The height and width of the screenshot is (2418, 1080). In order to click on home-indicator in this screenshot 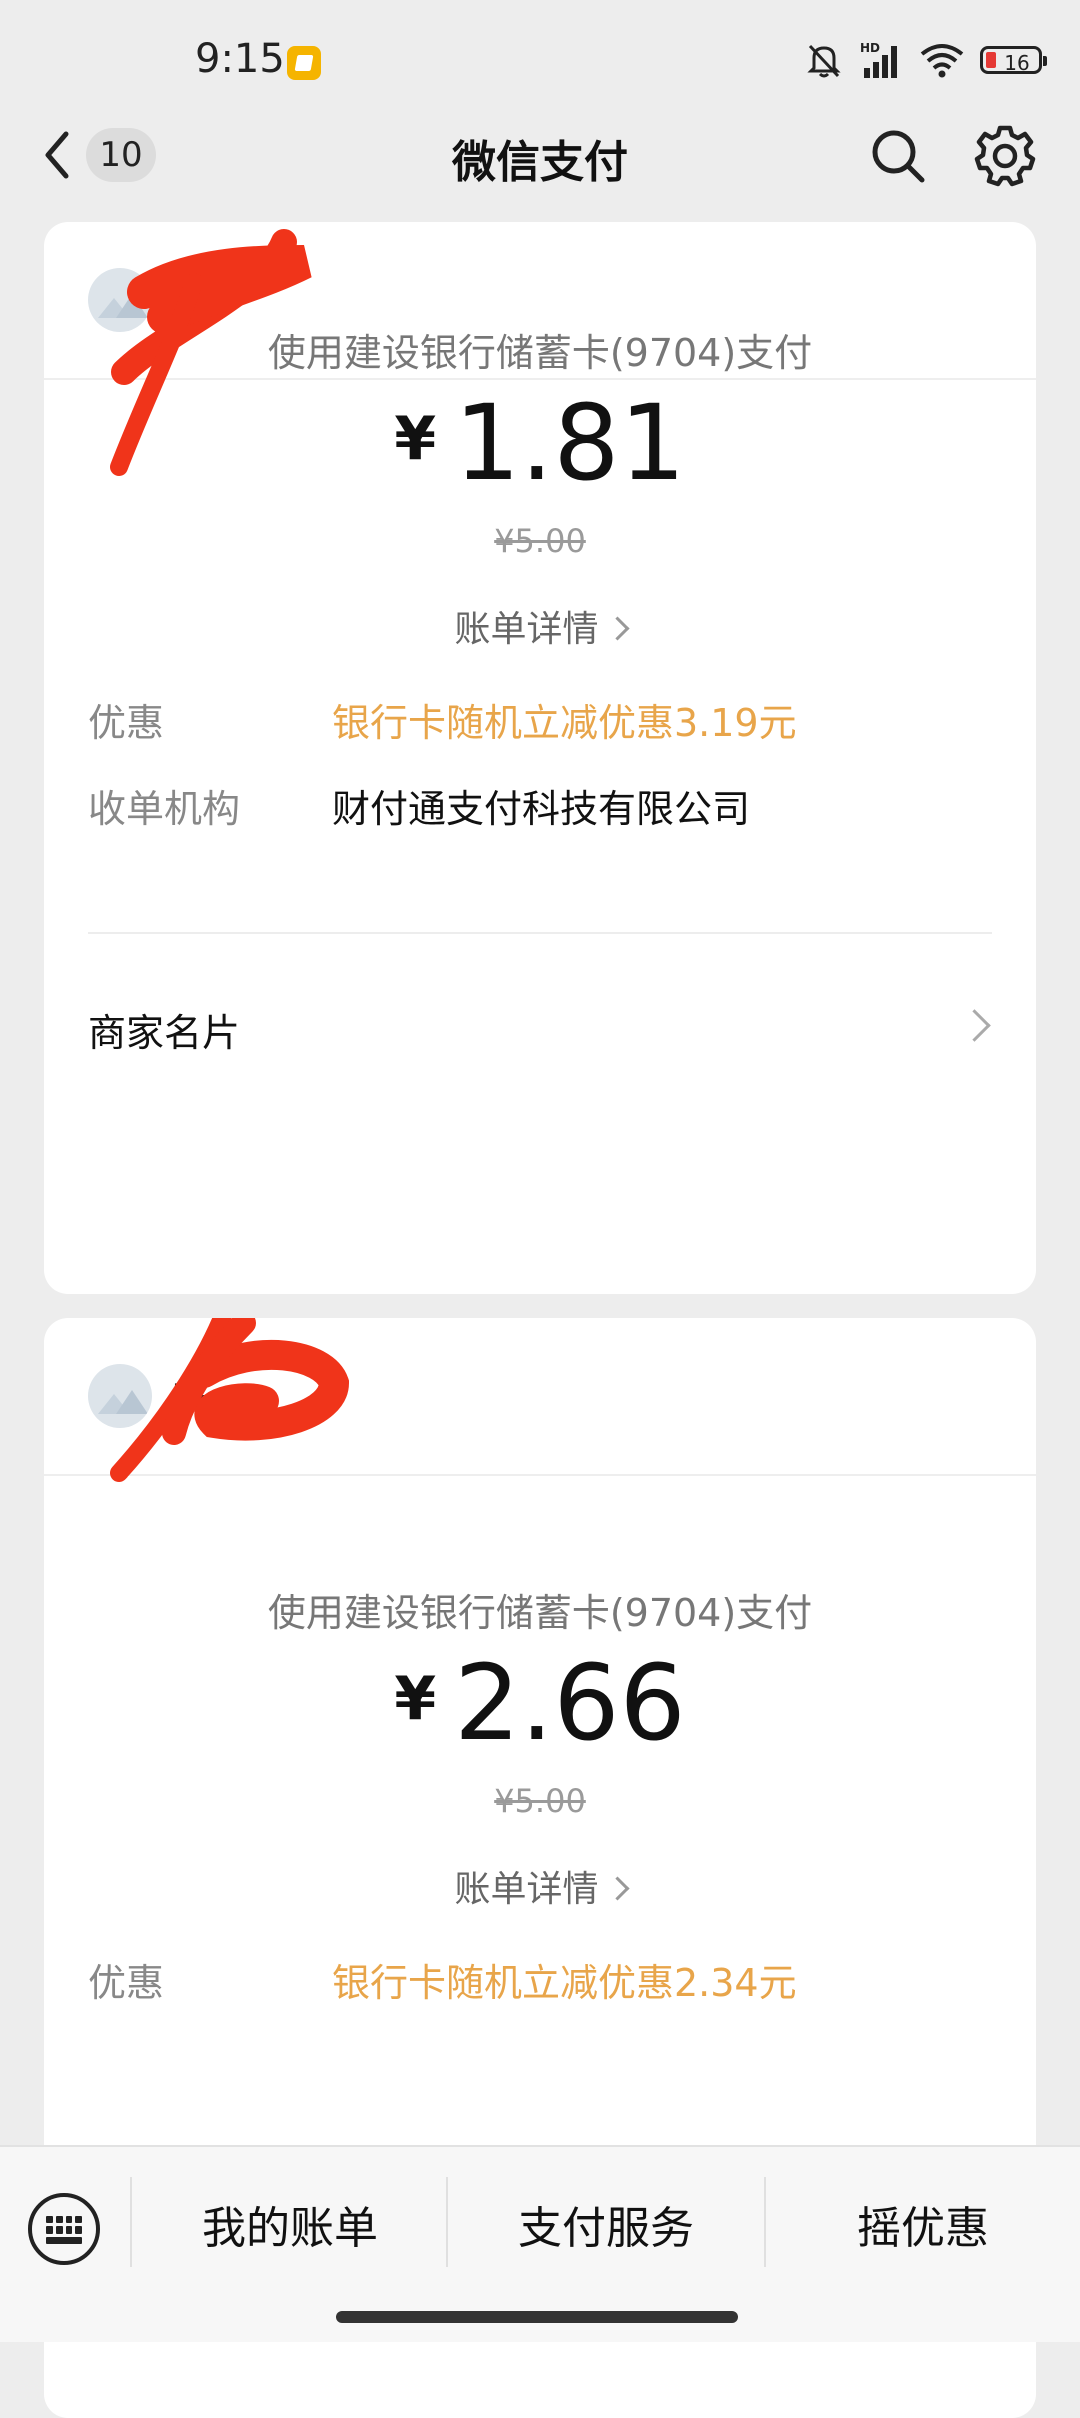, I will do `click(537, 2317)`.